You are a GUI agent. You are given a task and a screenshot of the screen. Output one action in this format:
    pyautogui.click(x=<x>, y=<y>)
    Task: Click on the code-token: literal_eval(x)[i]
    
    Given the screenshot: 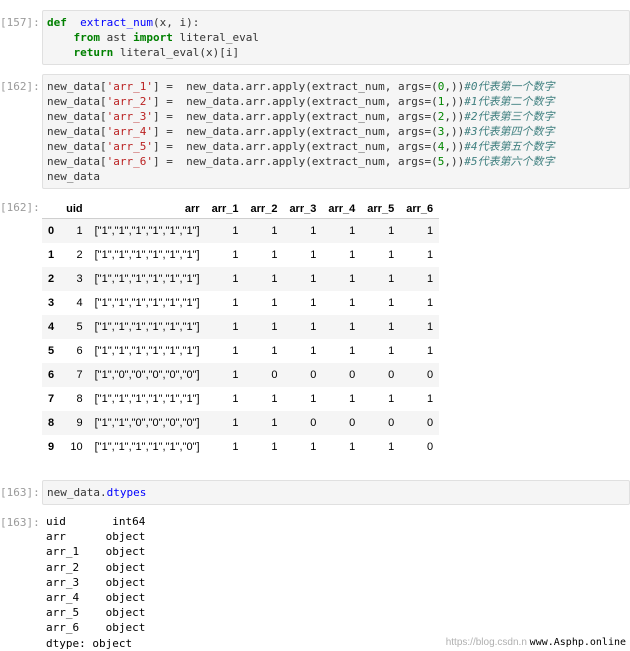 What is the action you would take?
    pyautogui.click(x=176, y=52)
    